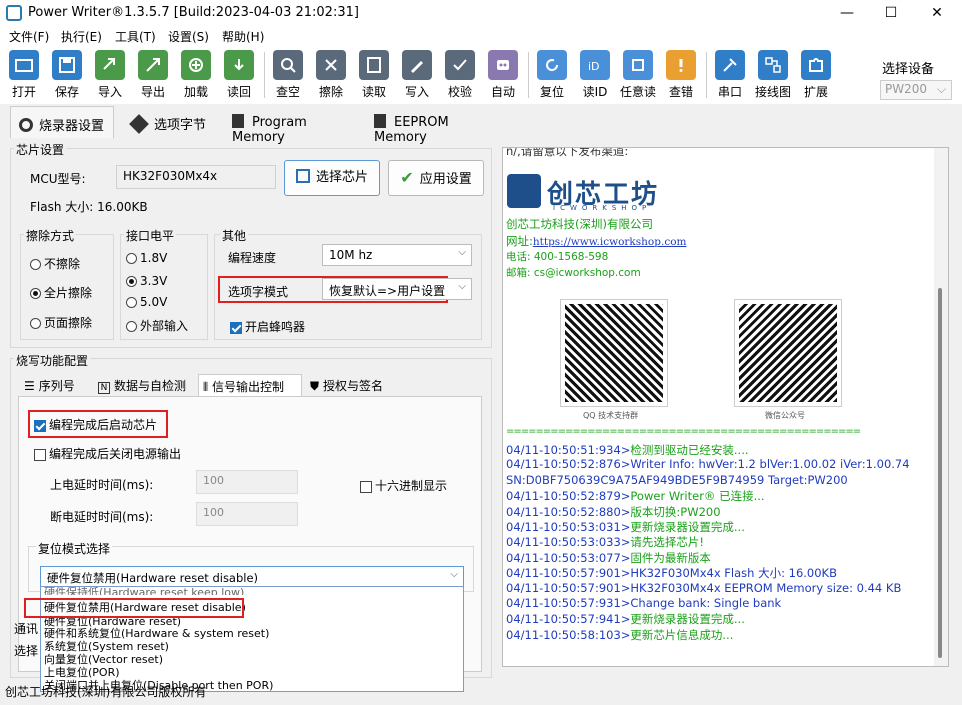 This screenshot has height=705, width=962. Describe the element at coordinates (568, 527) in the screenshot. I see `log-timestamp: 04/11-10:50:53:031>` at that location.